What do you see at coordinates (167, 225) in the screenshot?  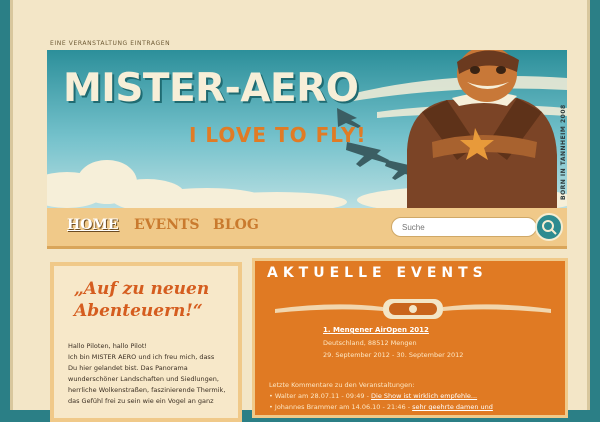 I see `nav-events: EVENTS` at bounding box center [167, 225].